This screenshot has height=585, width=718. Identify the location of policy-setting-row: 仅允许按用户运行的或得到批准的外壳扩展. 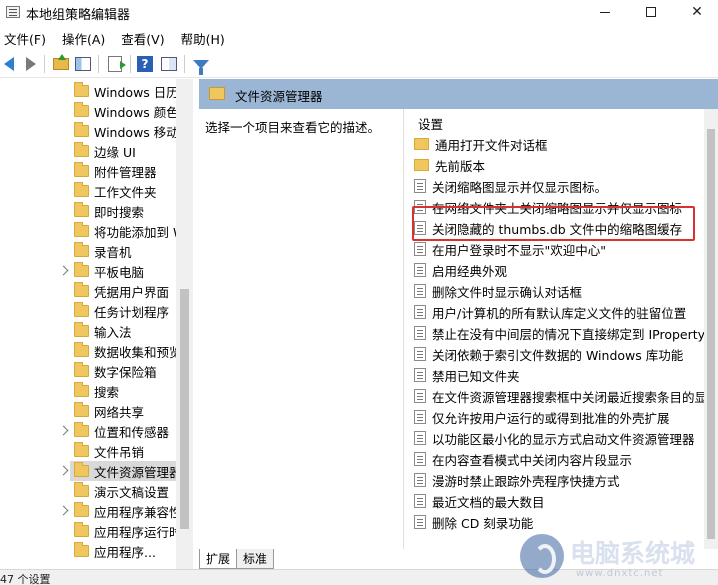
(559, 417).